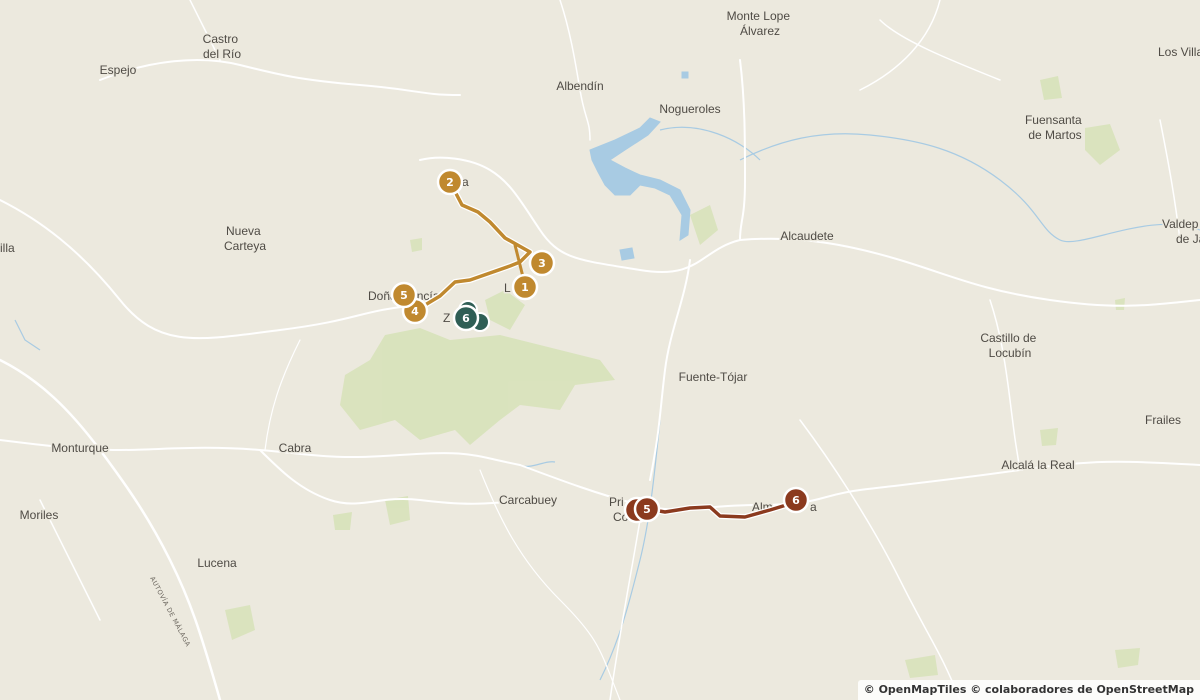 The image size is (1200, 700). What do you see at coordinates (1009, 345) in the screenshot?
I see `place-castillo-de-locubin: Castillo de Locubín` at bounding box center [1009, 345].